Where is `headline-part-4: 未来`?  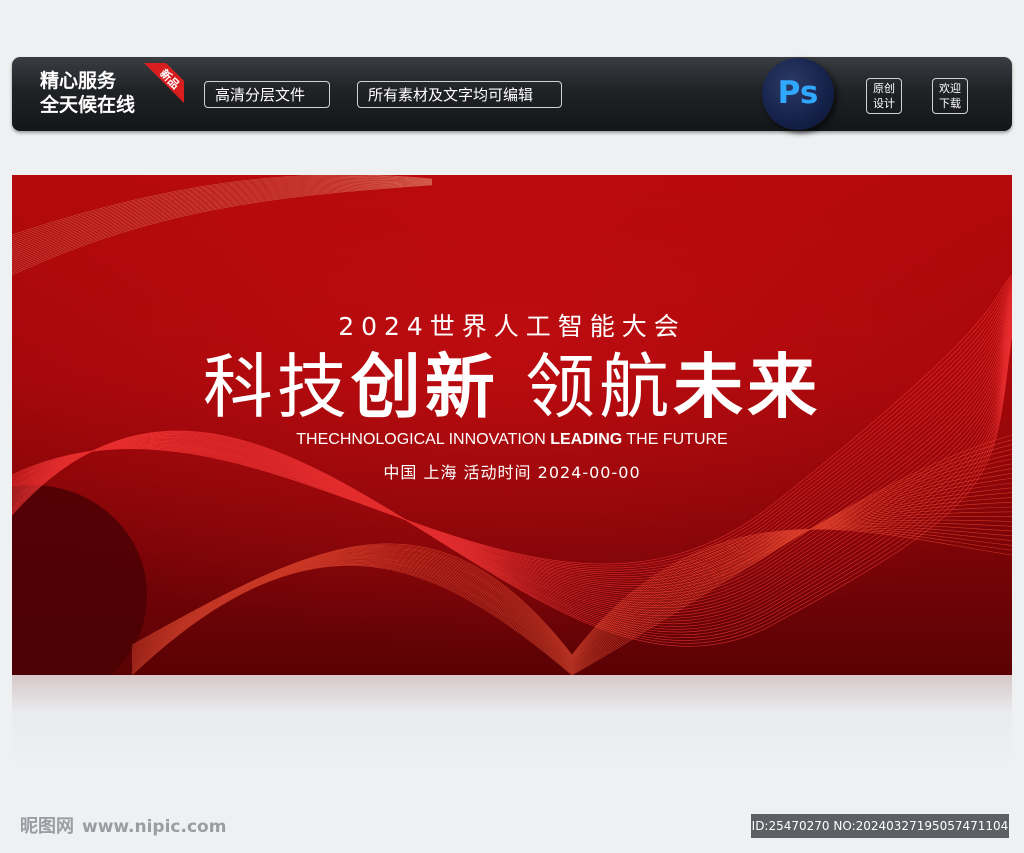
headline-part-4: 未来 is located at coordinates (747, 387).